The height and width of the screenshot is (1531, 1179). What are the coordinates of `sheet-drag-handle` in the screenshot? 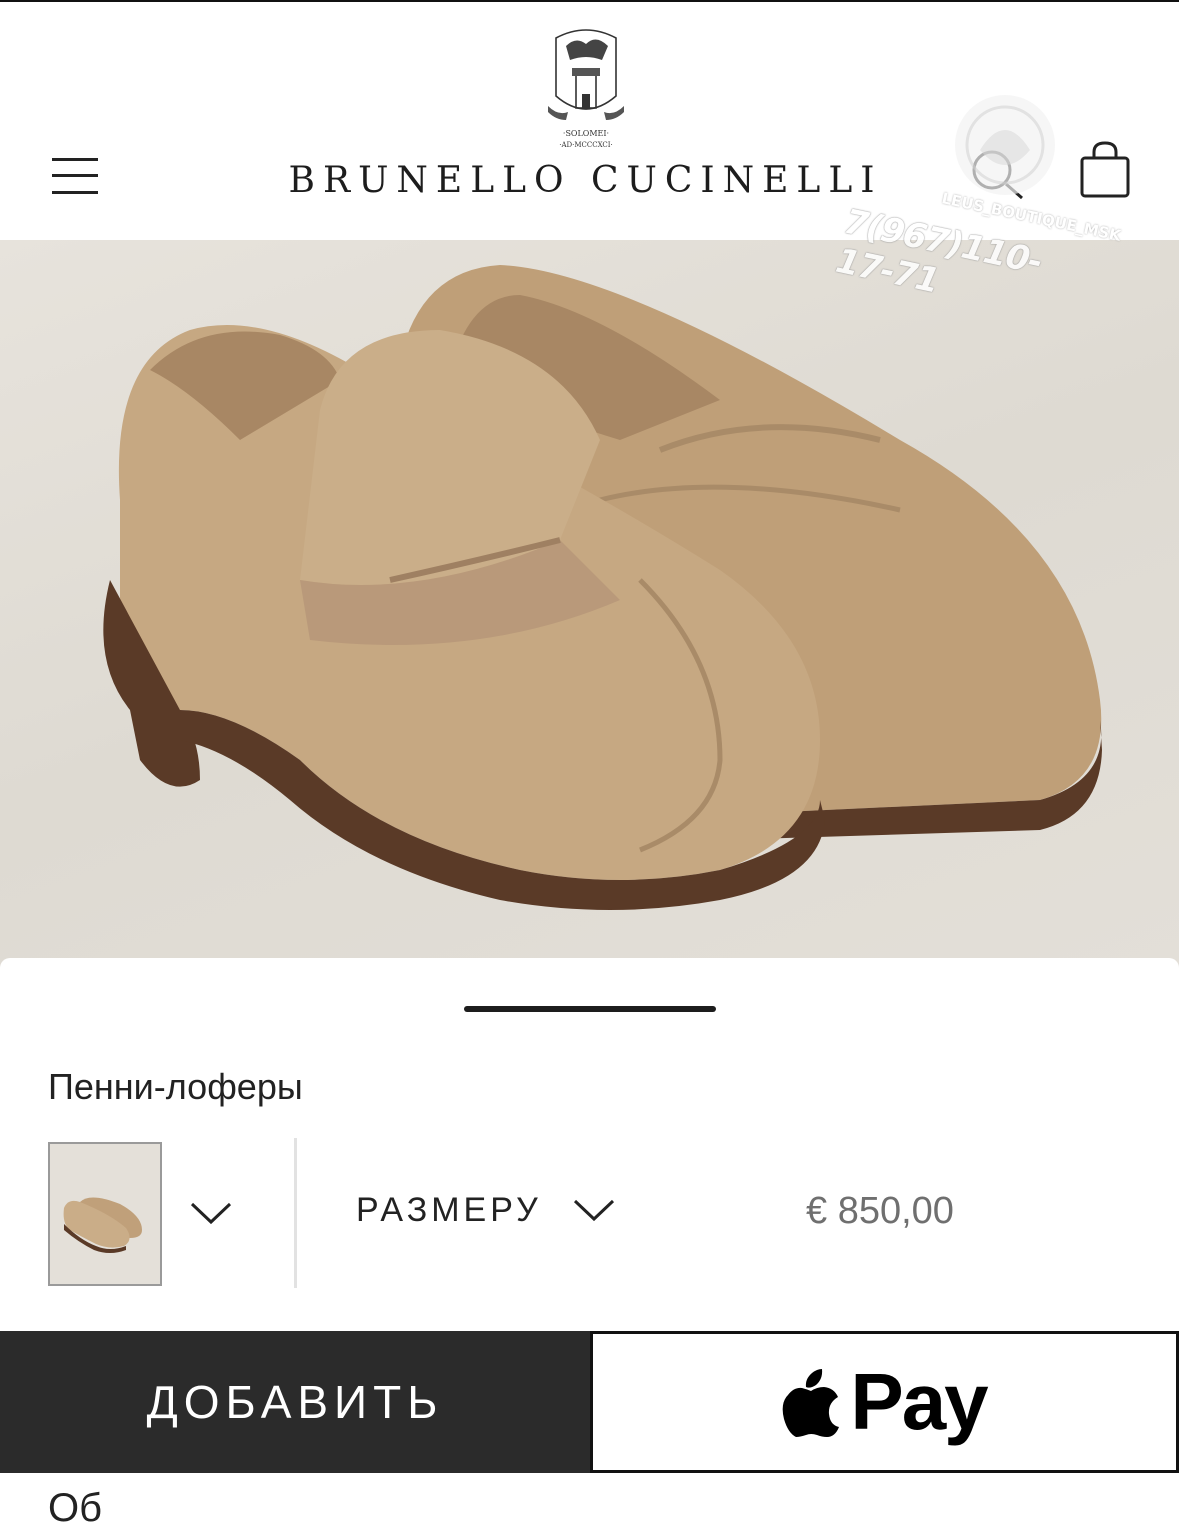 It's located at (590, 1009).